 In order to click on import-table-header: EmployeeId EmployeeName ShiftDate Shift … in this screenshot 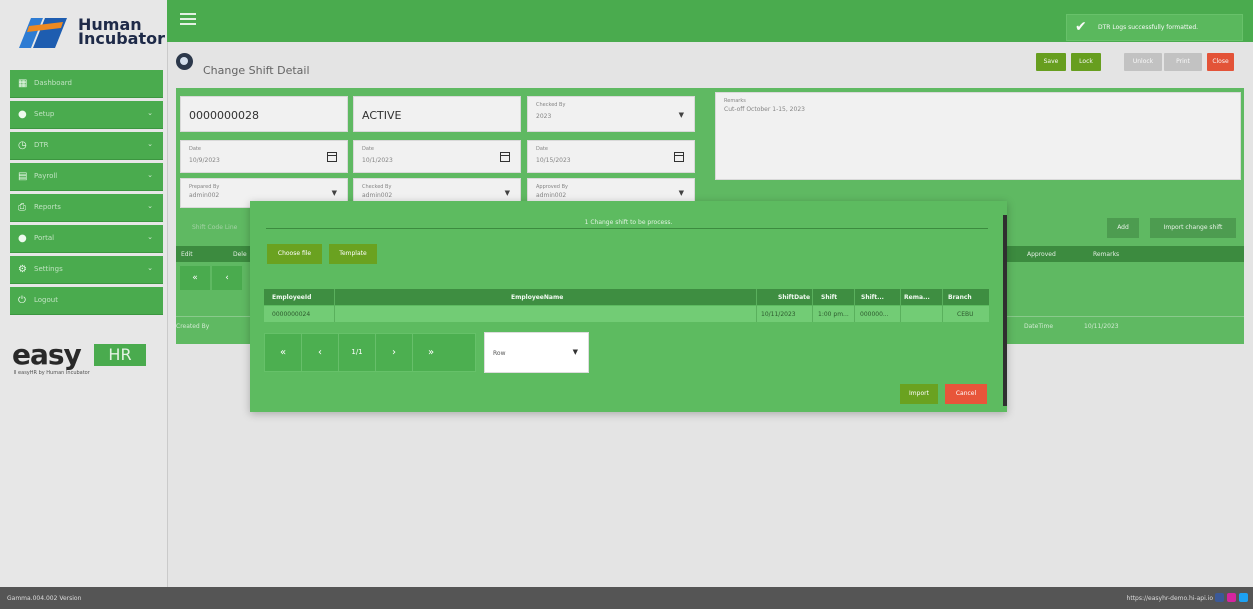, I will do `click(626, 297)`.